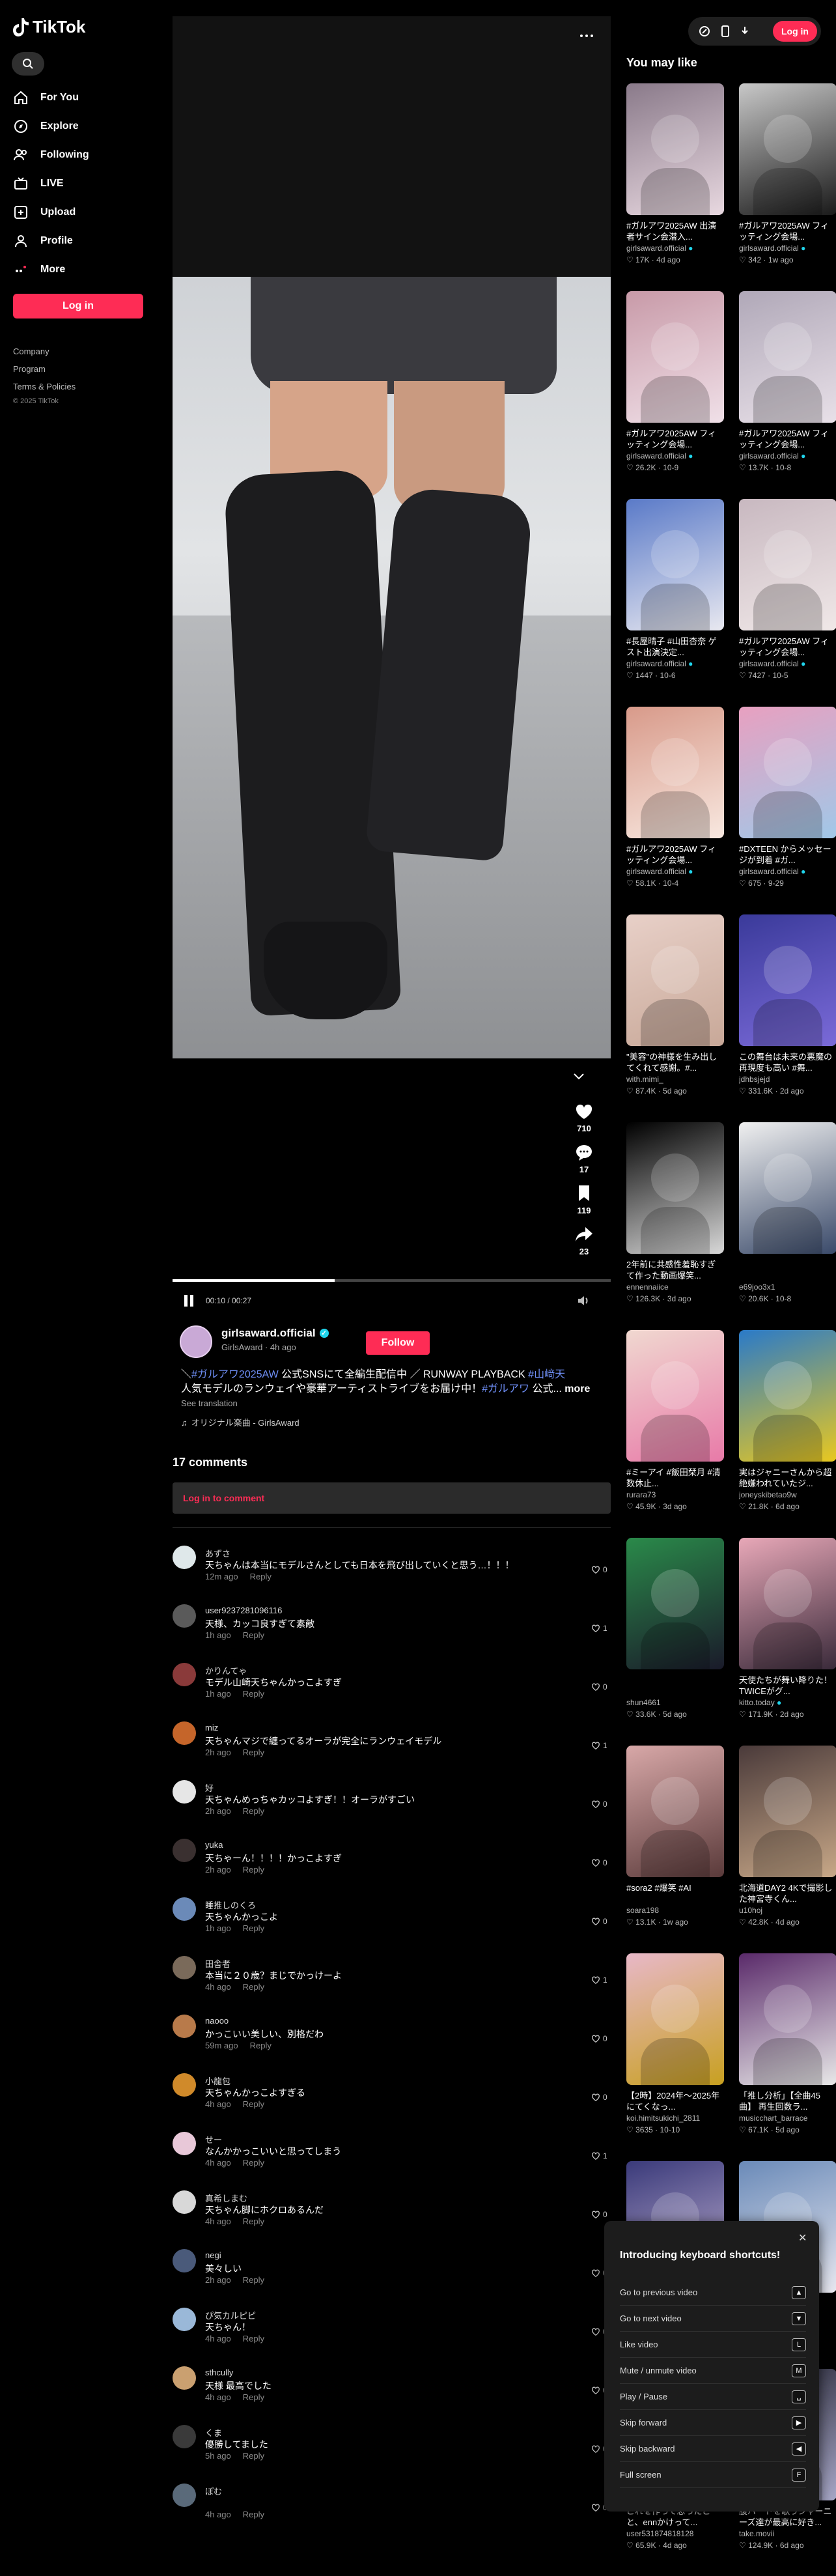 Image resolution: width=836 pixels, height=2576 pixels. What do you see at coordinates (392, 1498) in the screenshot?
I see `comment-login-box: Log in to comment` at bounding box center [392, 1498].